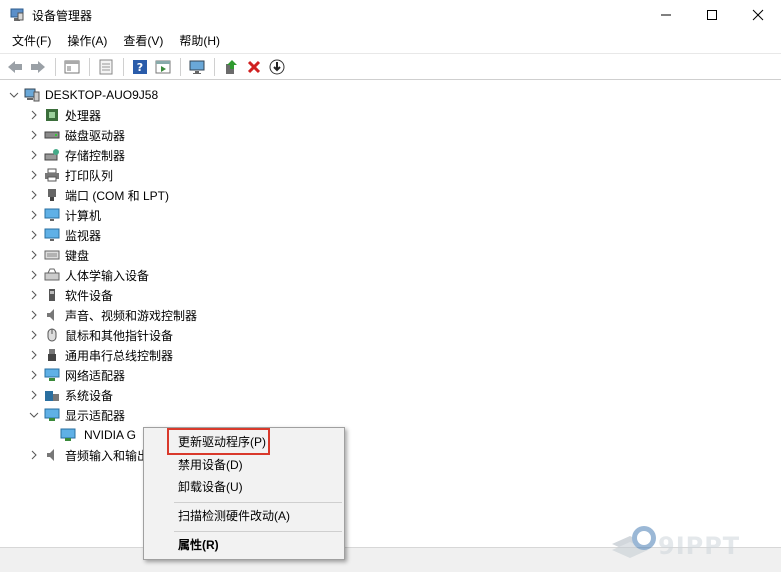  Describe the element at coordinates (83, 215) in the screenshot. I see `tree-item-label: 计算机` at that location.